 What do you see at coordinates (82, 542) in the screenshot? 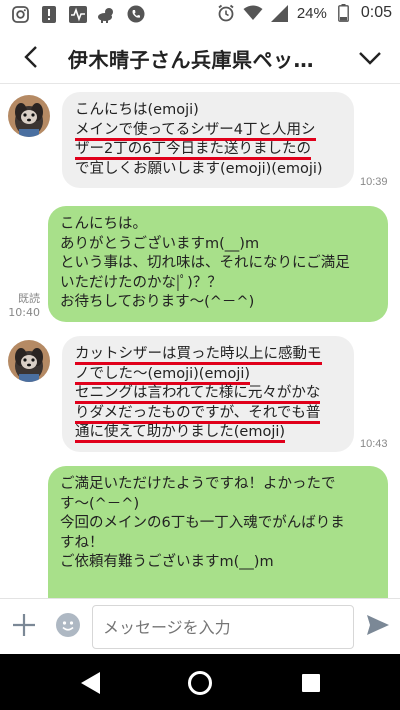
I see `message-line: すね！` at bounding box center [82, 542].